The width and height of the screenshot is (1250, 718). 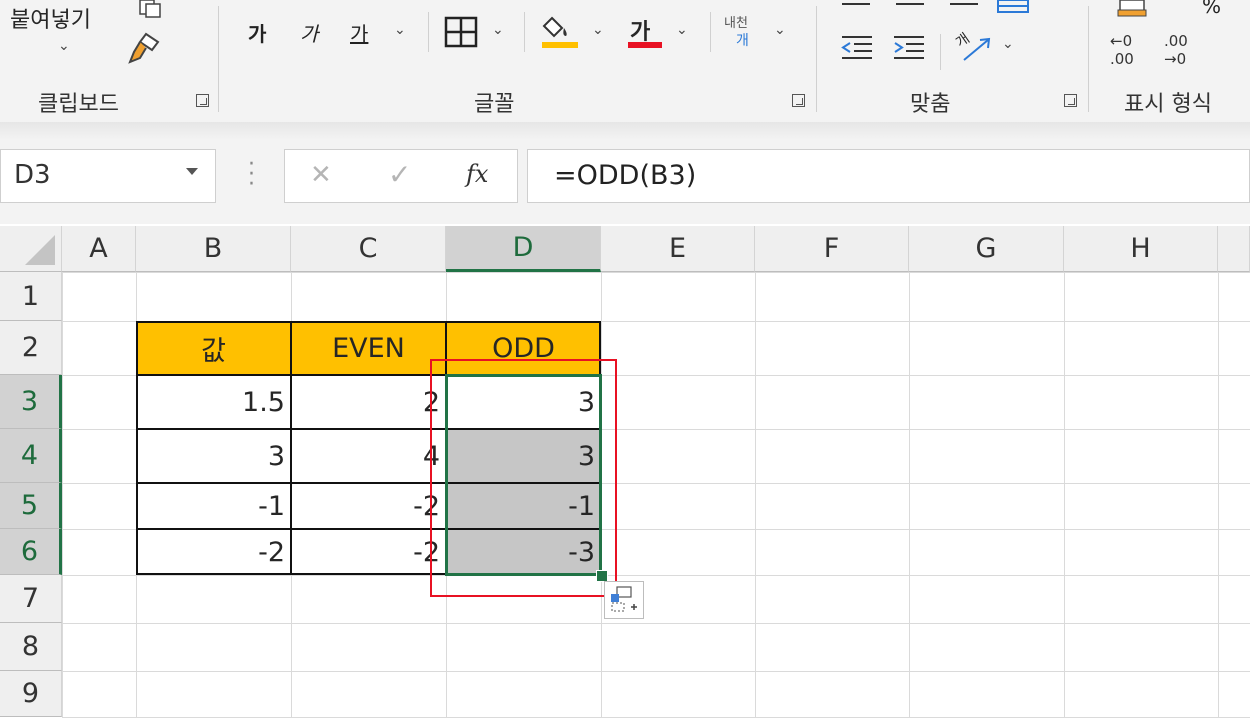 I want to click on decrease-indent-icon, so click(x=857, y=48).